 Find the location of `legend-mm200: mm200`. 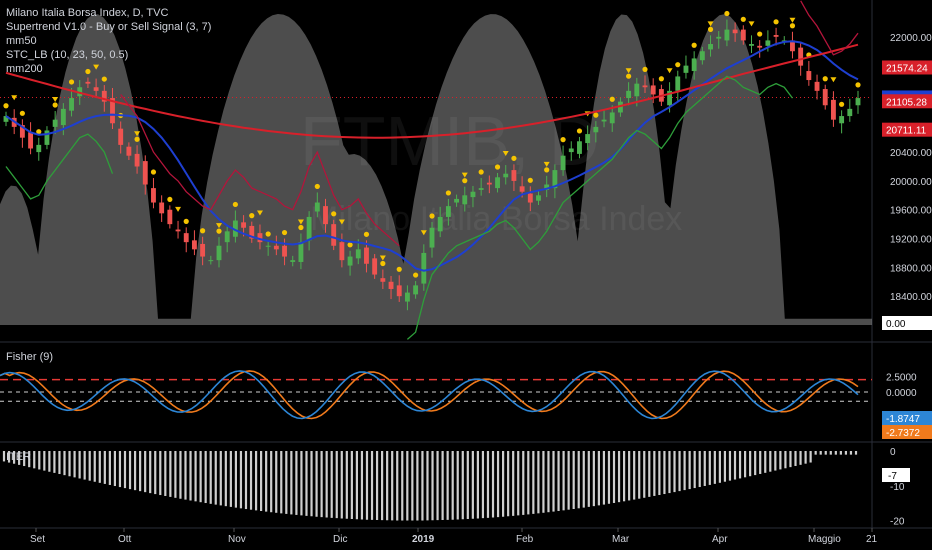

legend-mm200: mm200 is located at coordinates (108, 69).